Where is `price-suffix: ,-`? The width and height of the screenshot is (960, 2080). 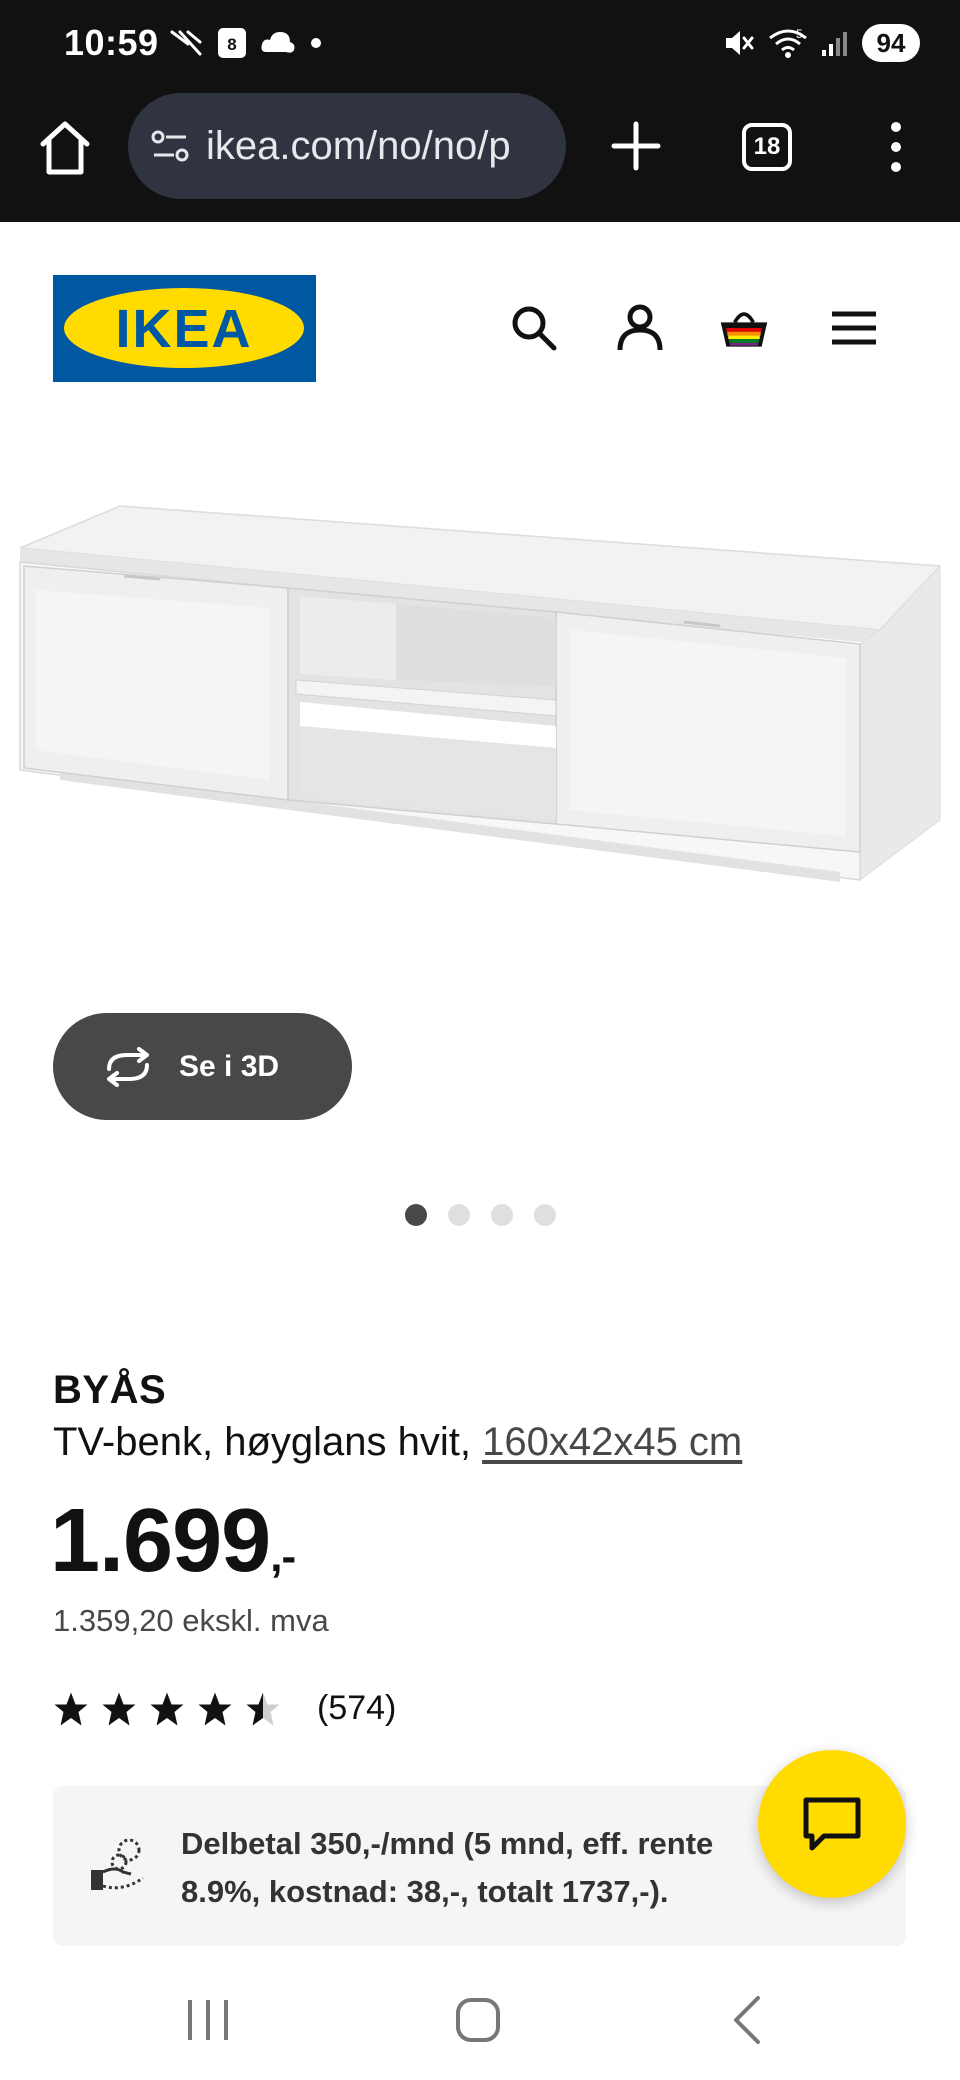
price-suffix: ,- is located at coordinates (283, 1556).